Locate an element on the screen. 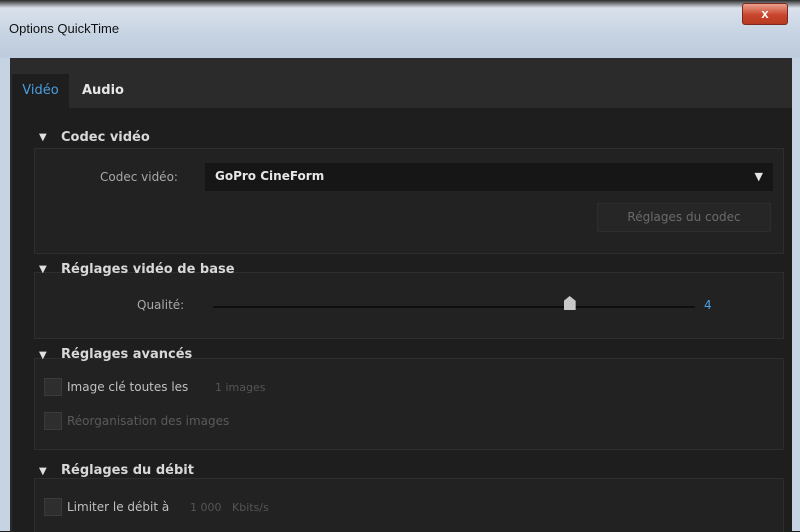 The image size is (800, 532). quality-label: Qualité: is located at coordinates (161, 305).